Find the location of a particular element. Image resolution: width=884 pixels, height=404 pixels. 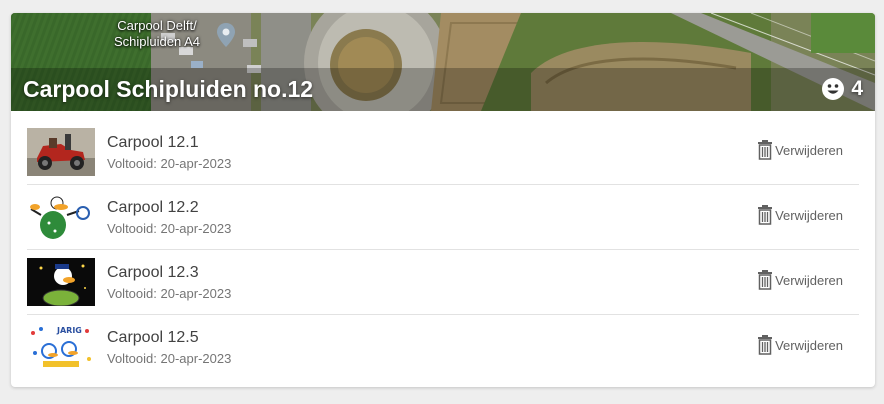

member-count-value: 4 is located at coordinates (857, 88).